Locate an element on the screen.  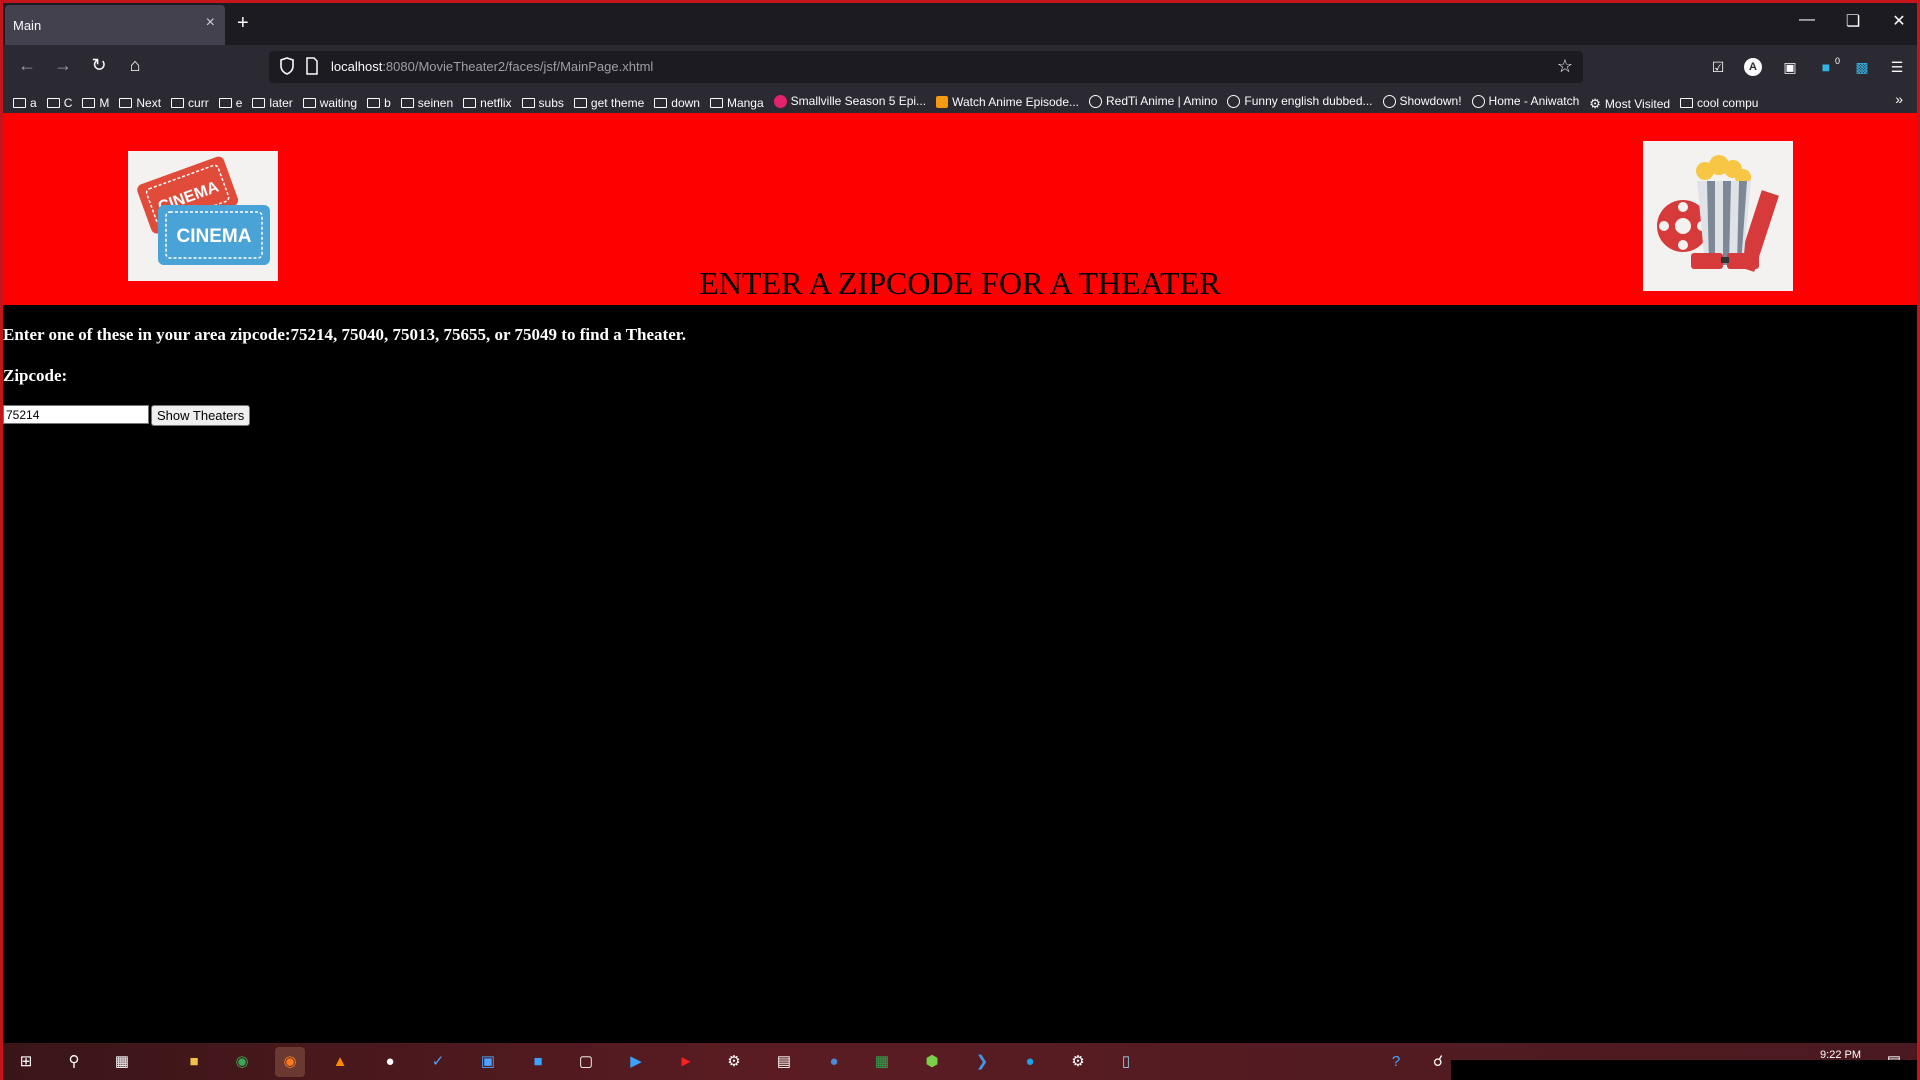
zipcode-input is located at coordinates (76, 414).